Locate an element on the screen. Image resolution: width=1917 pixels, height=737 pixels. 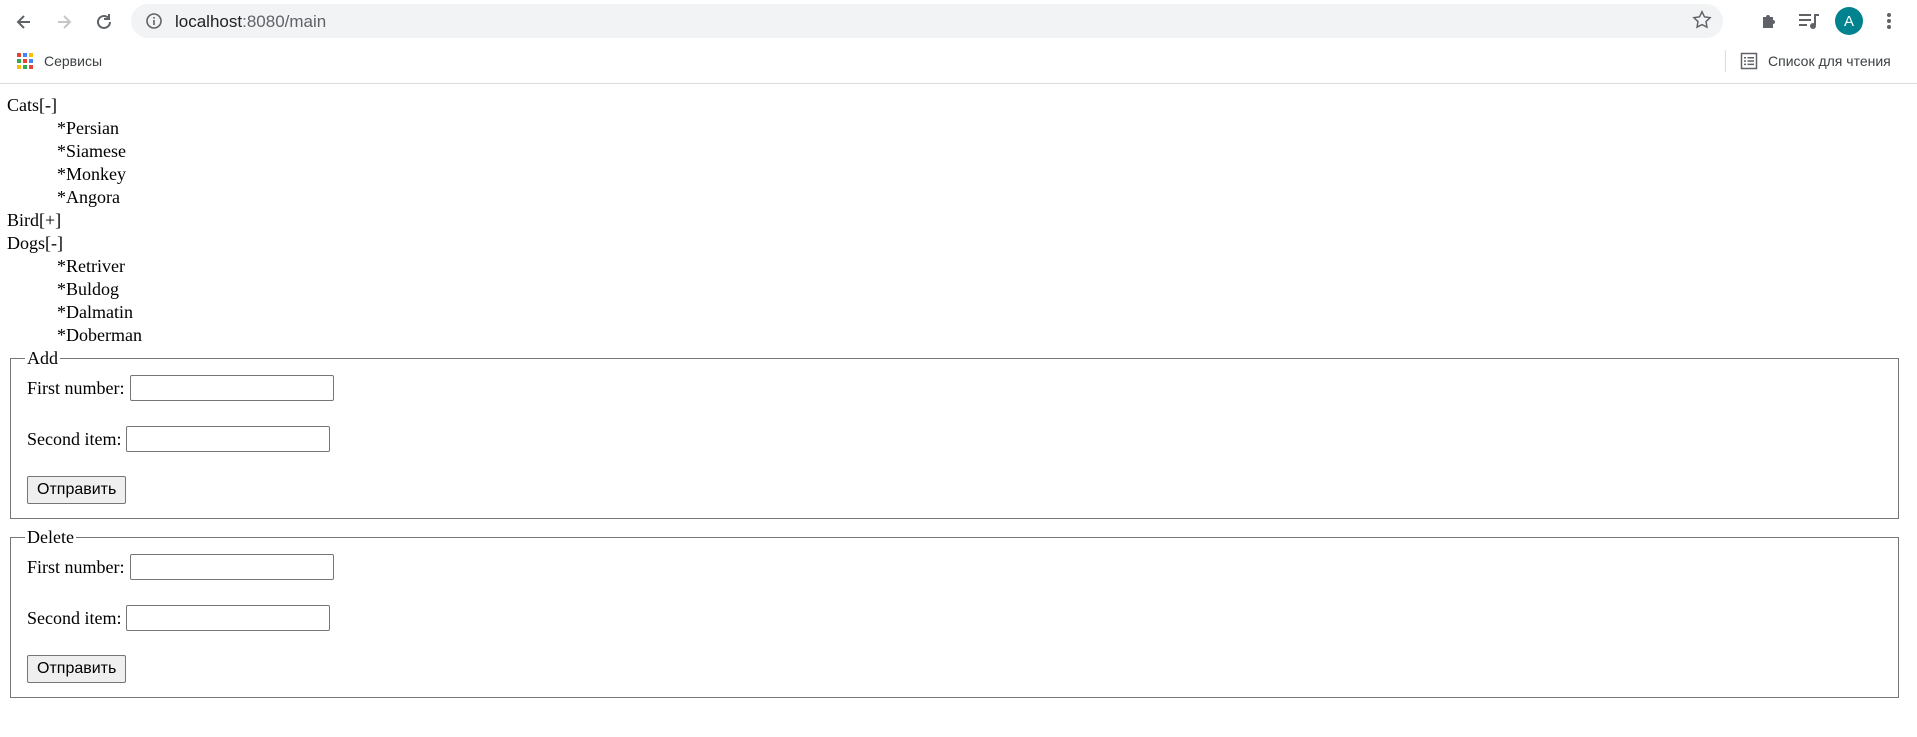
back-button is located at coordinates (24, 22).